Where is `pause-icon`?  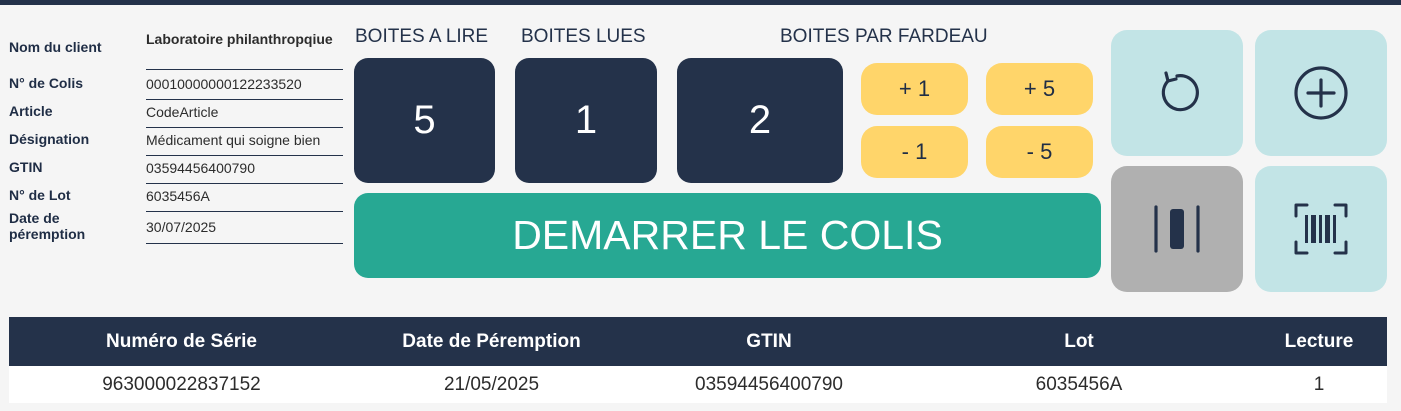
pause-icon is located at coordinates (1177, 229).